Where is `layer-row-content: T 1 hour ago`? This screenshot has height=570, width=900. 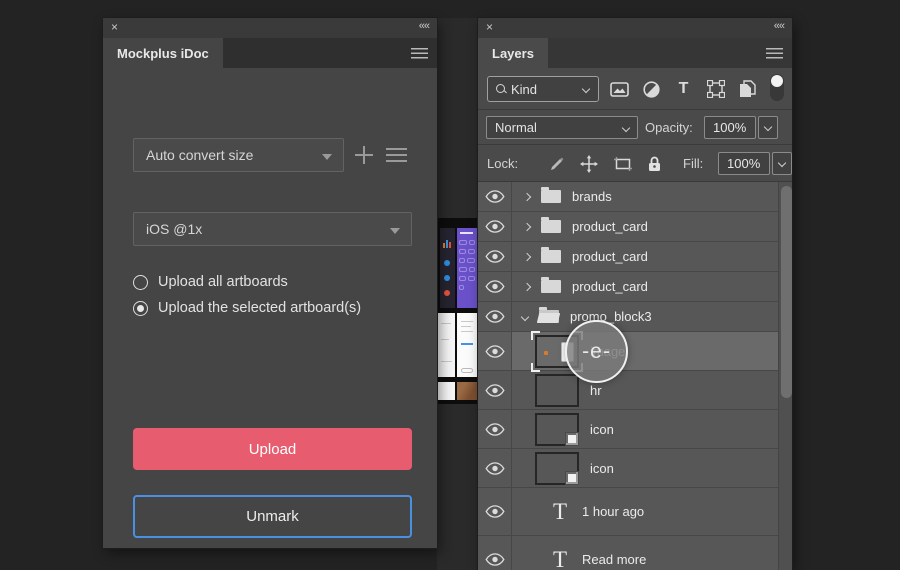
layer-row-content: T 1 hour ago is located at coordinates (645, 511).